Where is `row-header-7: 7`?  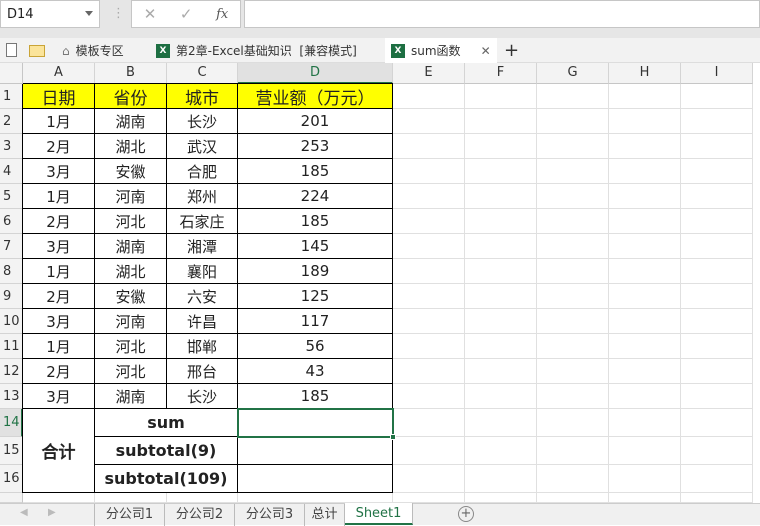 row-header-7: 7 is located at coordinates (11, 246).